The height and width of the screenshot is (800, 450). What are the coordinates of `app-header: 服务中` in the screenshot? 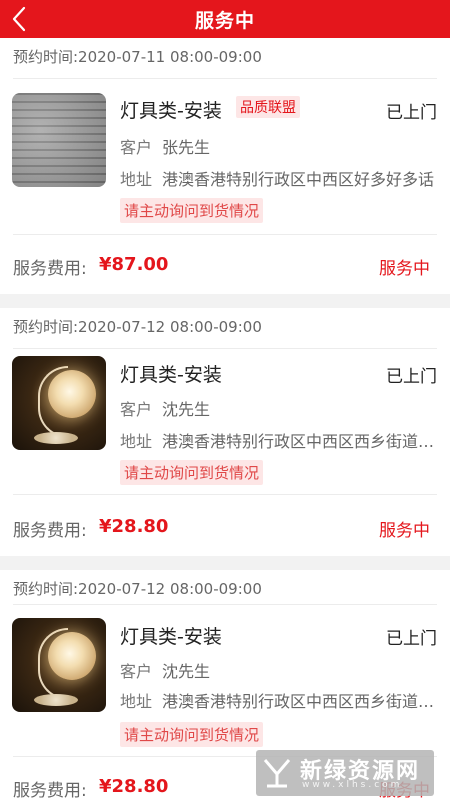 It's located at (225, 19).